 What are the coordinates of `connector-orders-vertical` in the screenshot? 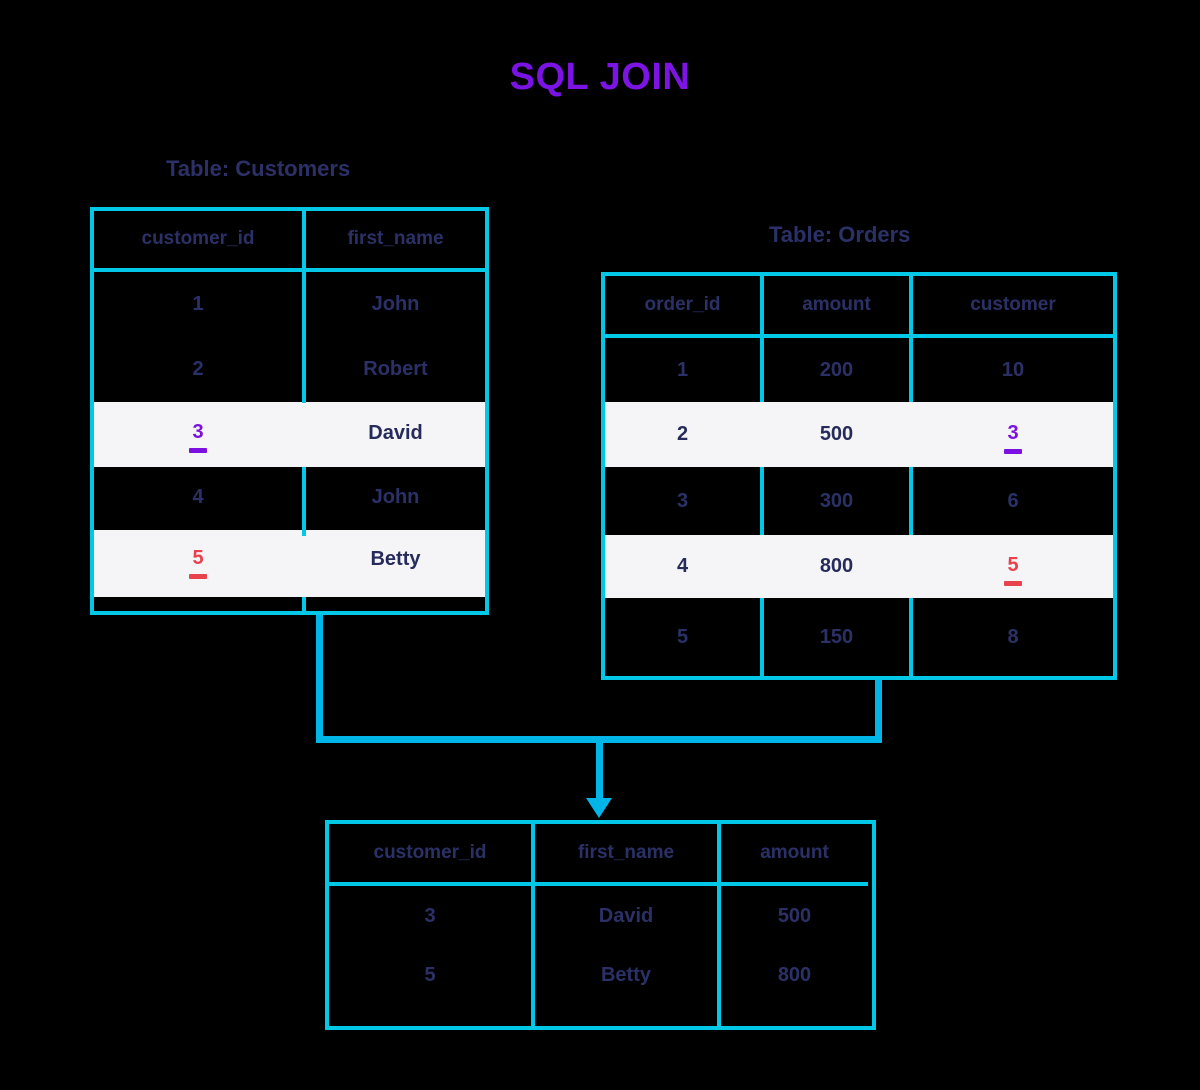 It's located at (878, 711).